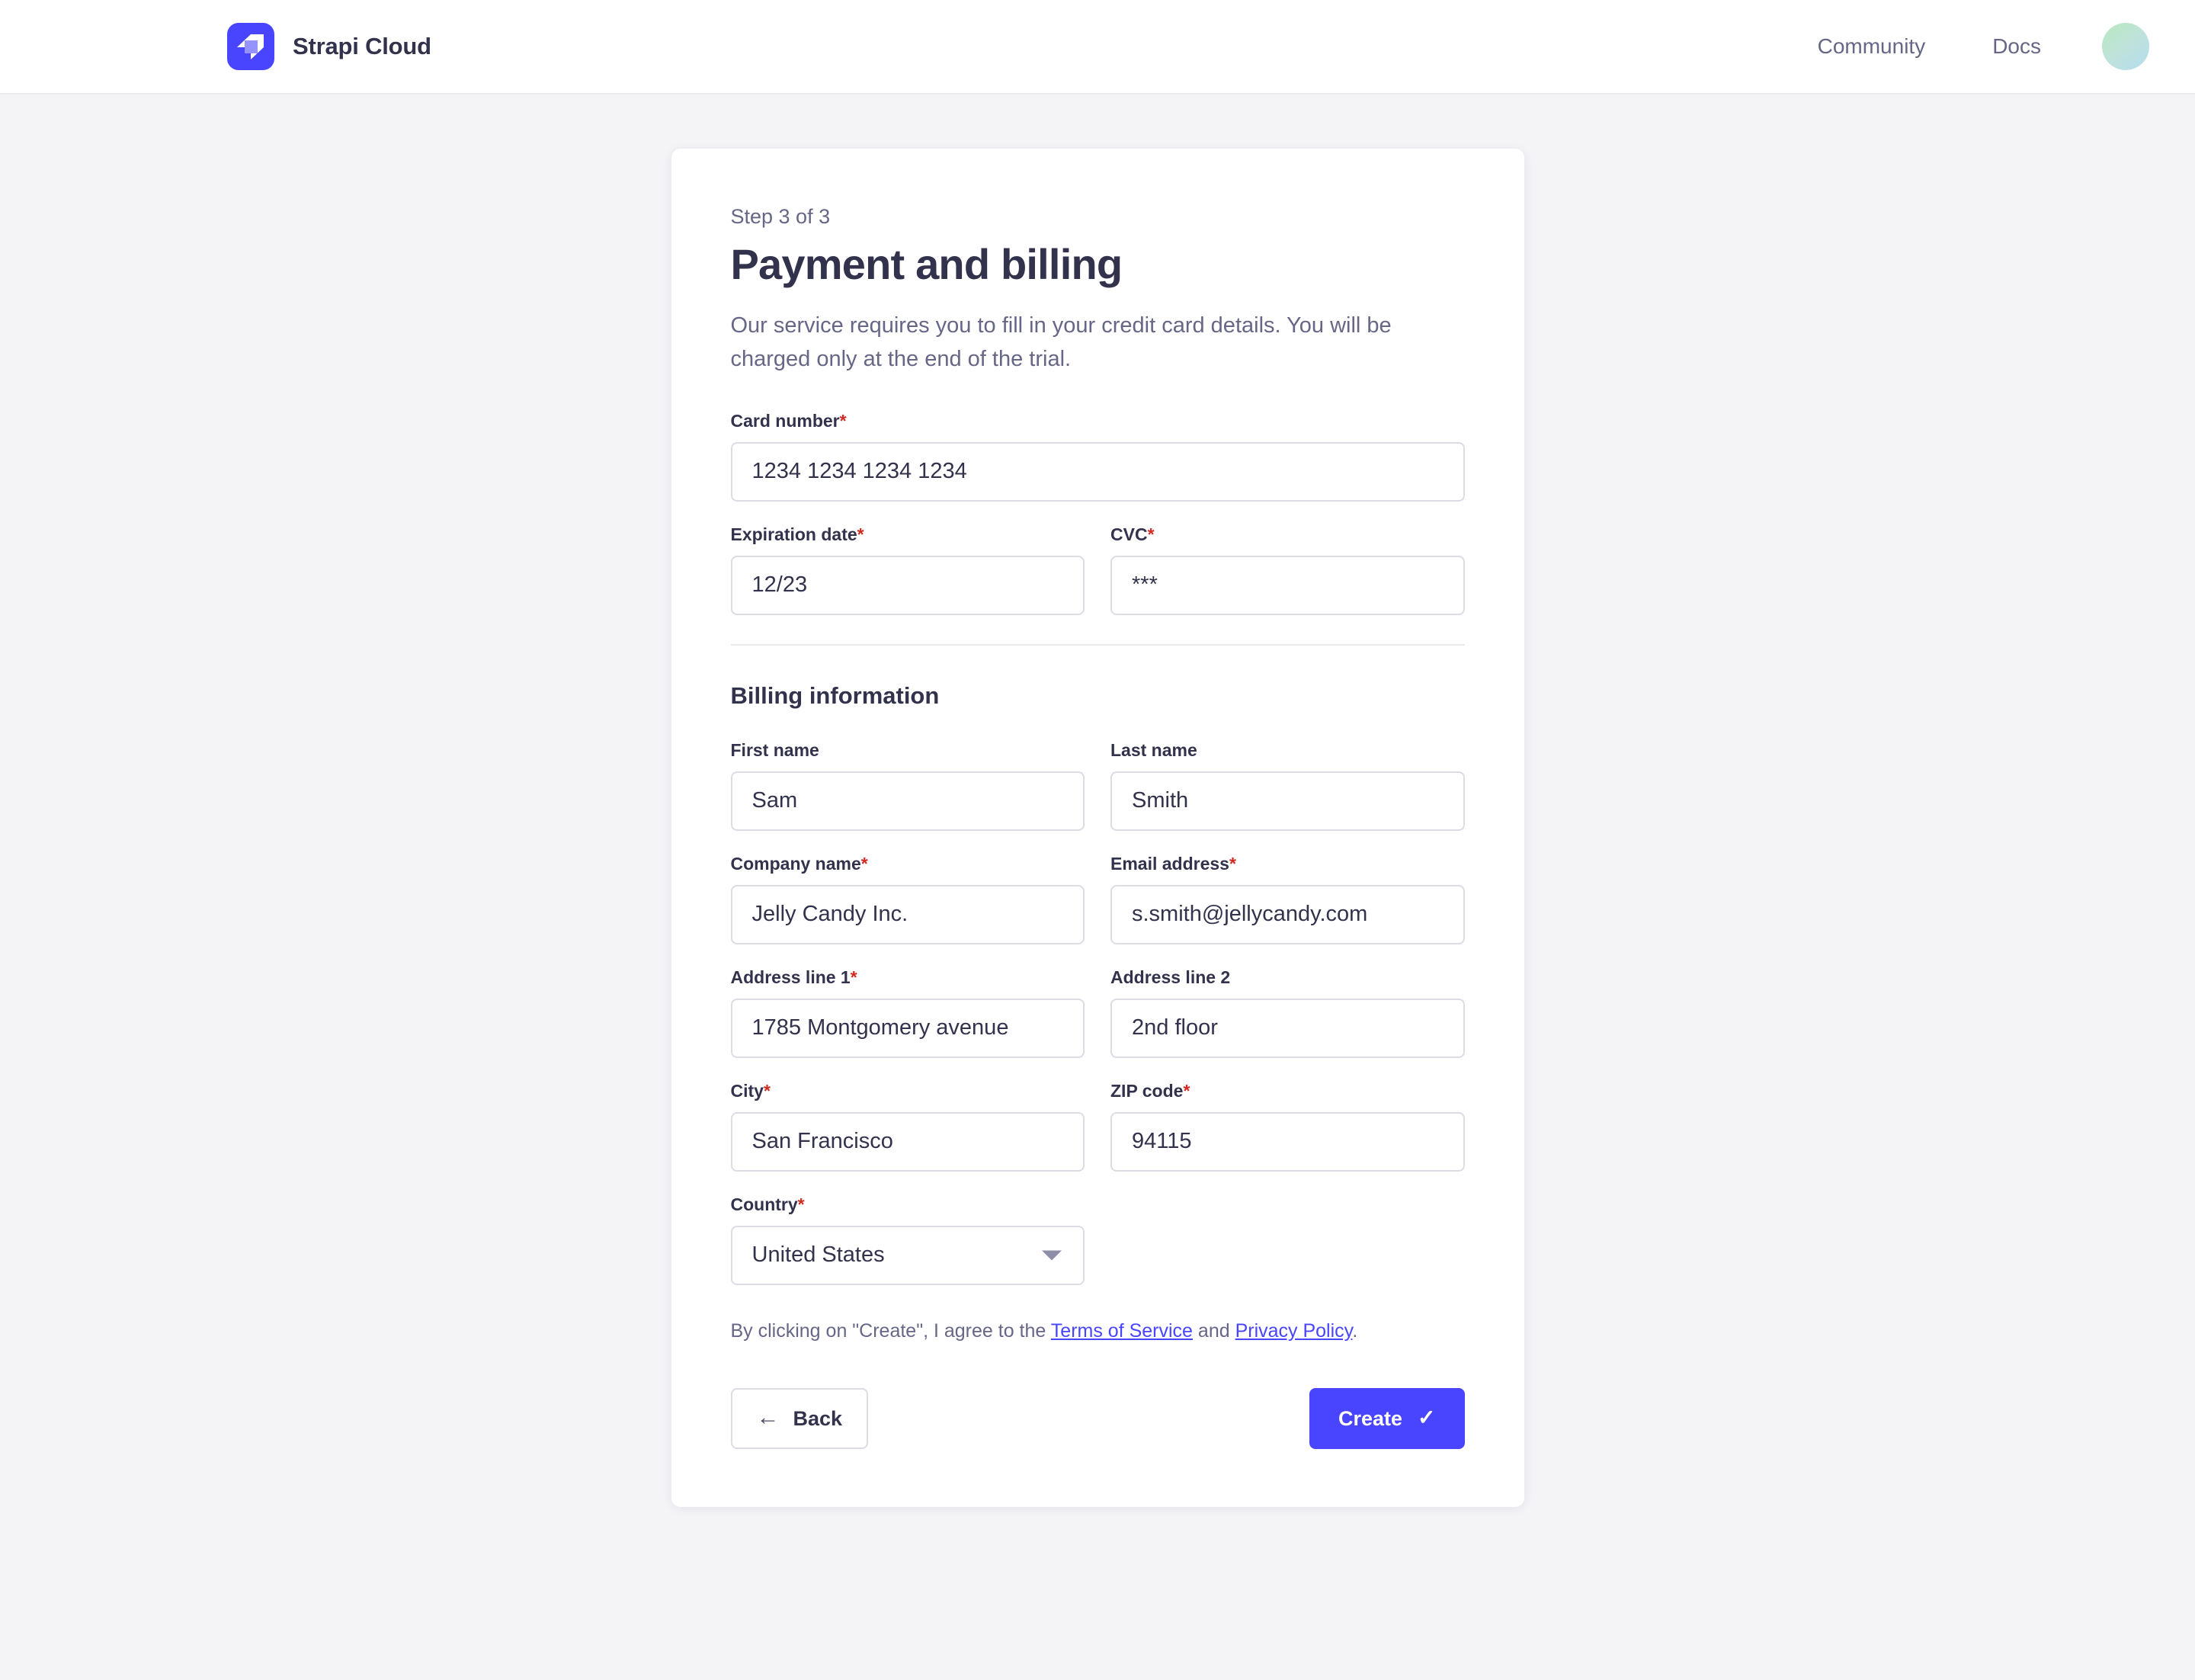  I want to click on field-email-address: Email address*, so click(1287, 899).